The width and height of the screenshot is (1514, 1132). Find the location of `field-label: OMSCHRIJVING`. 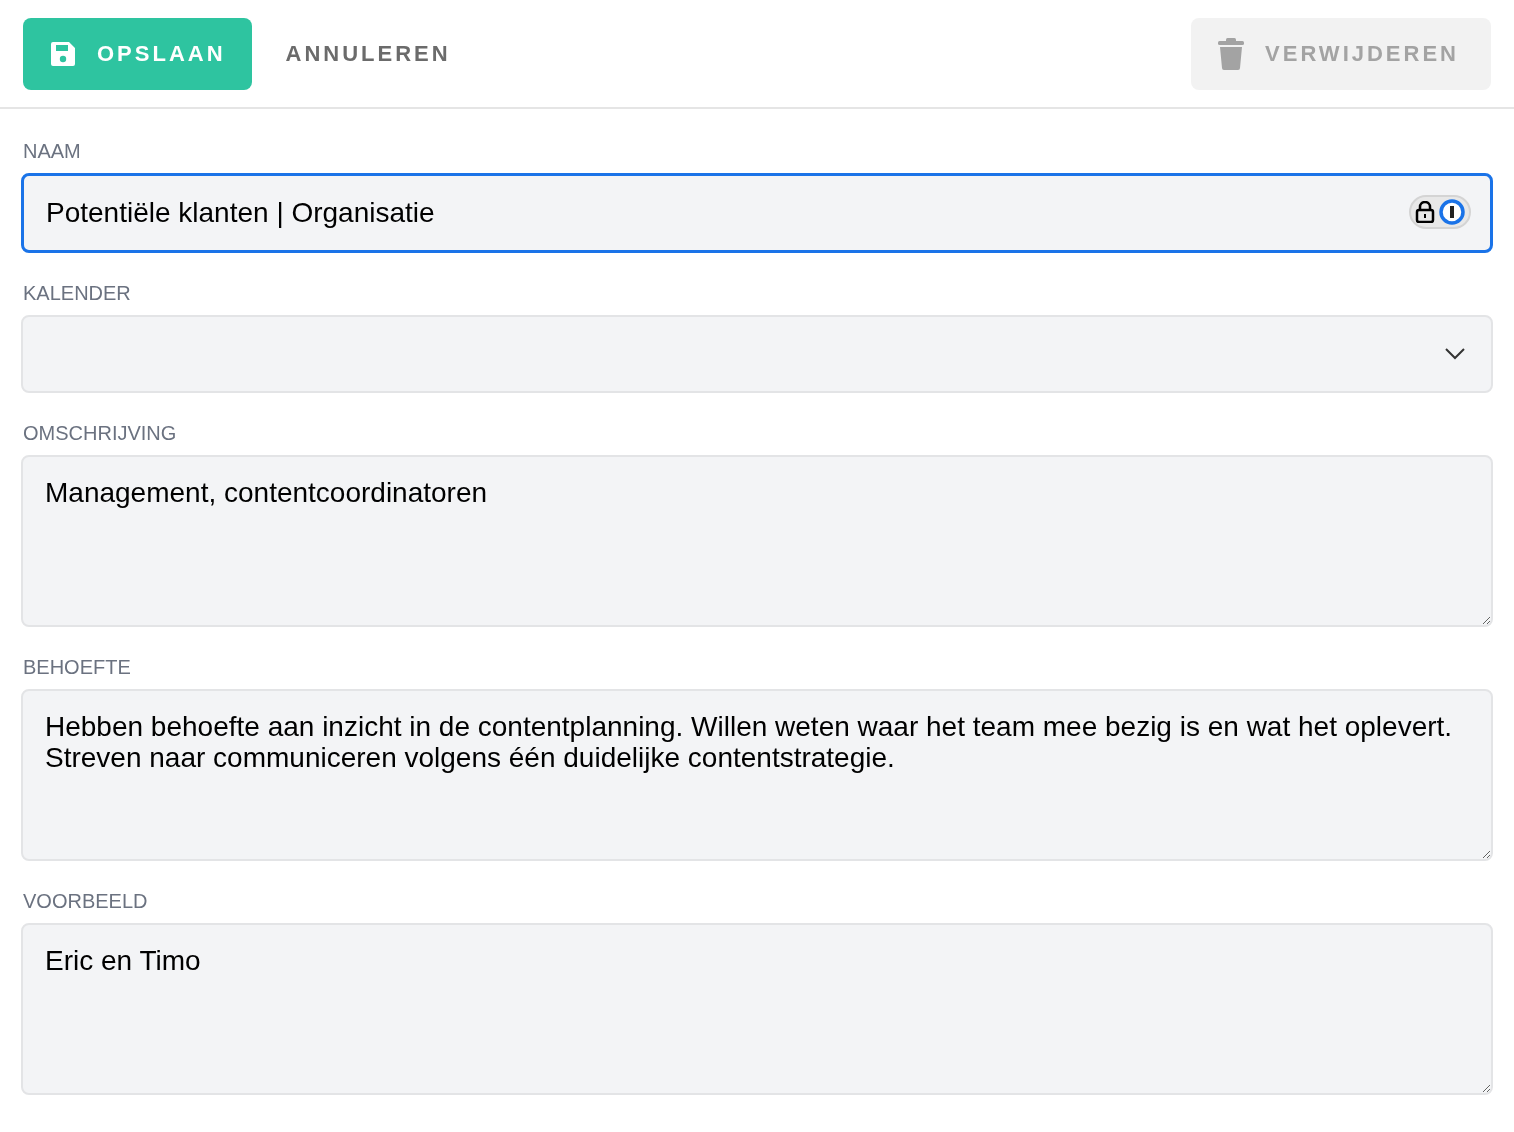

field-label: OMSCHRIJVING is located at coordinates (100, 433).